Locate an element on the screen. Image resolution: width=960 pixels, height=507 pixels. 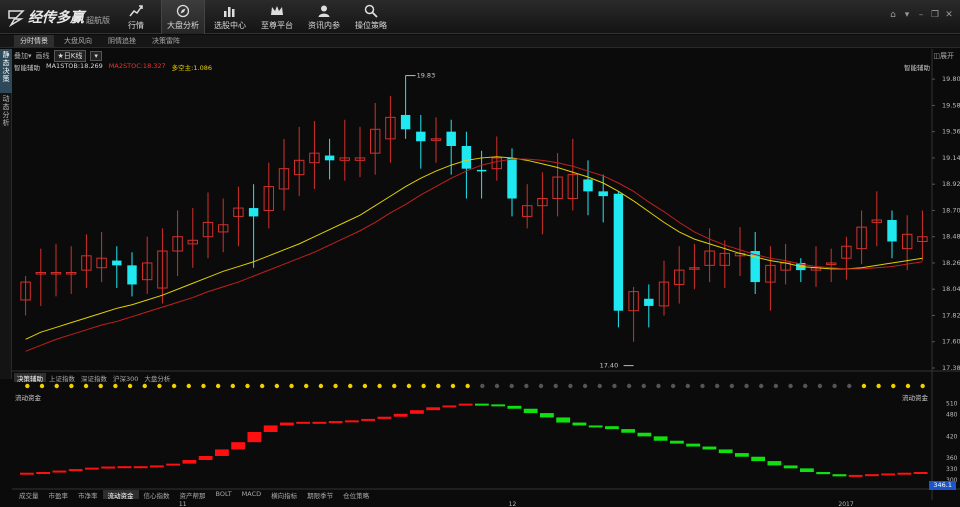
bottom-tab: 信心指数 is located at coordinates (157, 495).